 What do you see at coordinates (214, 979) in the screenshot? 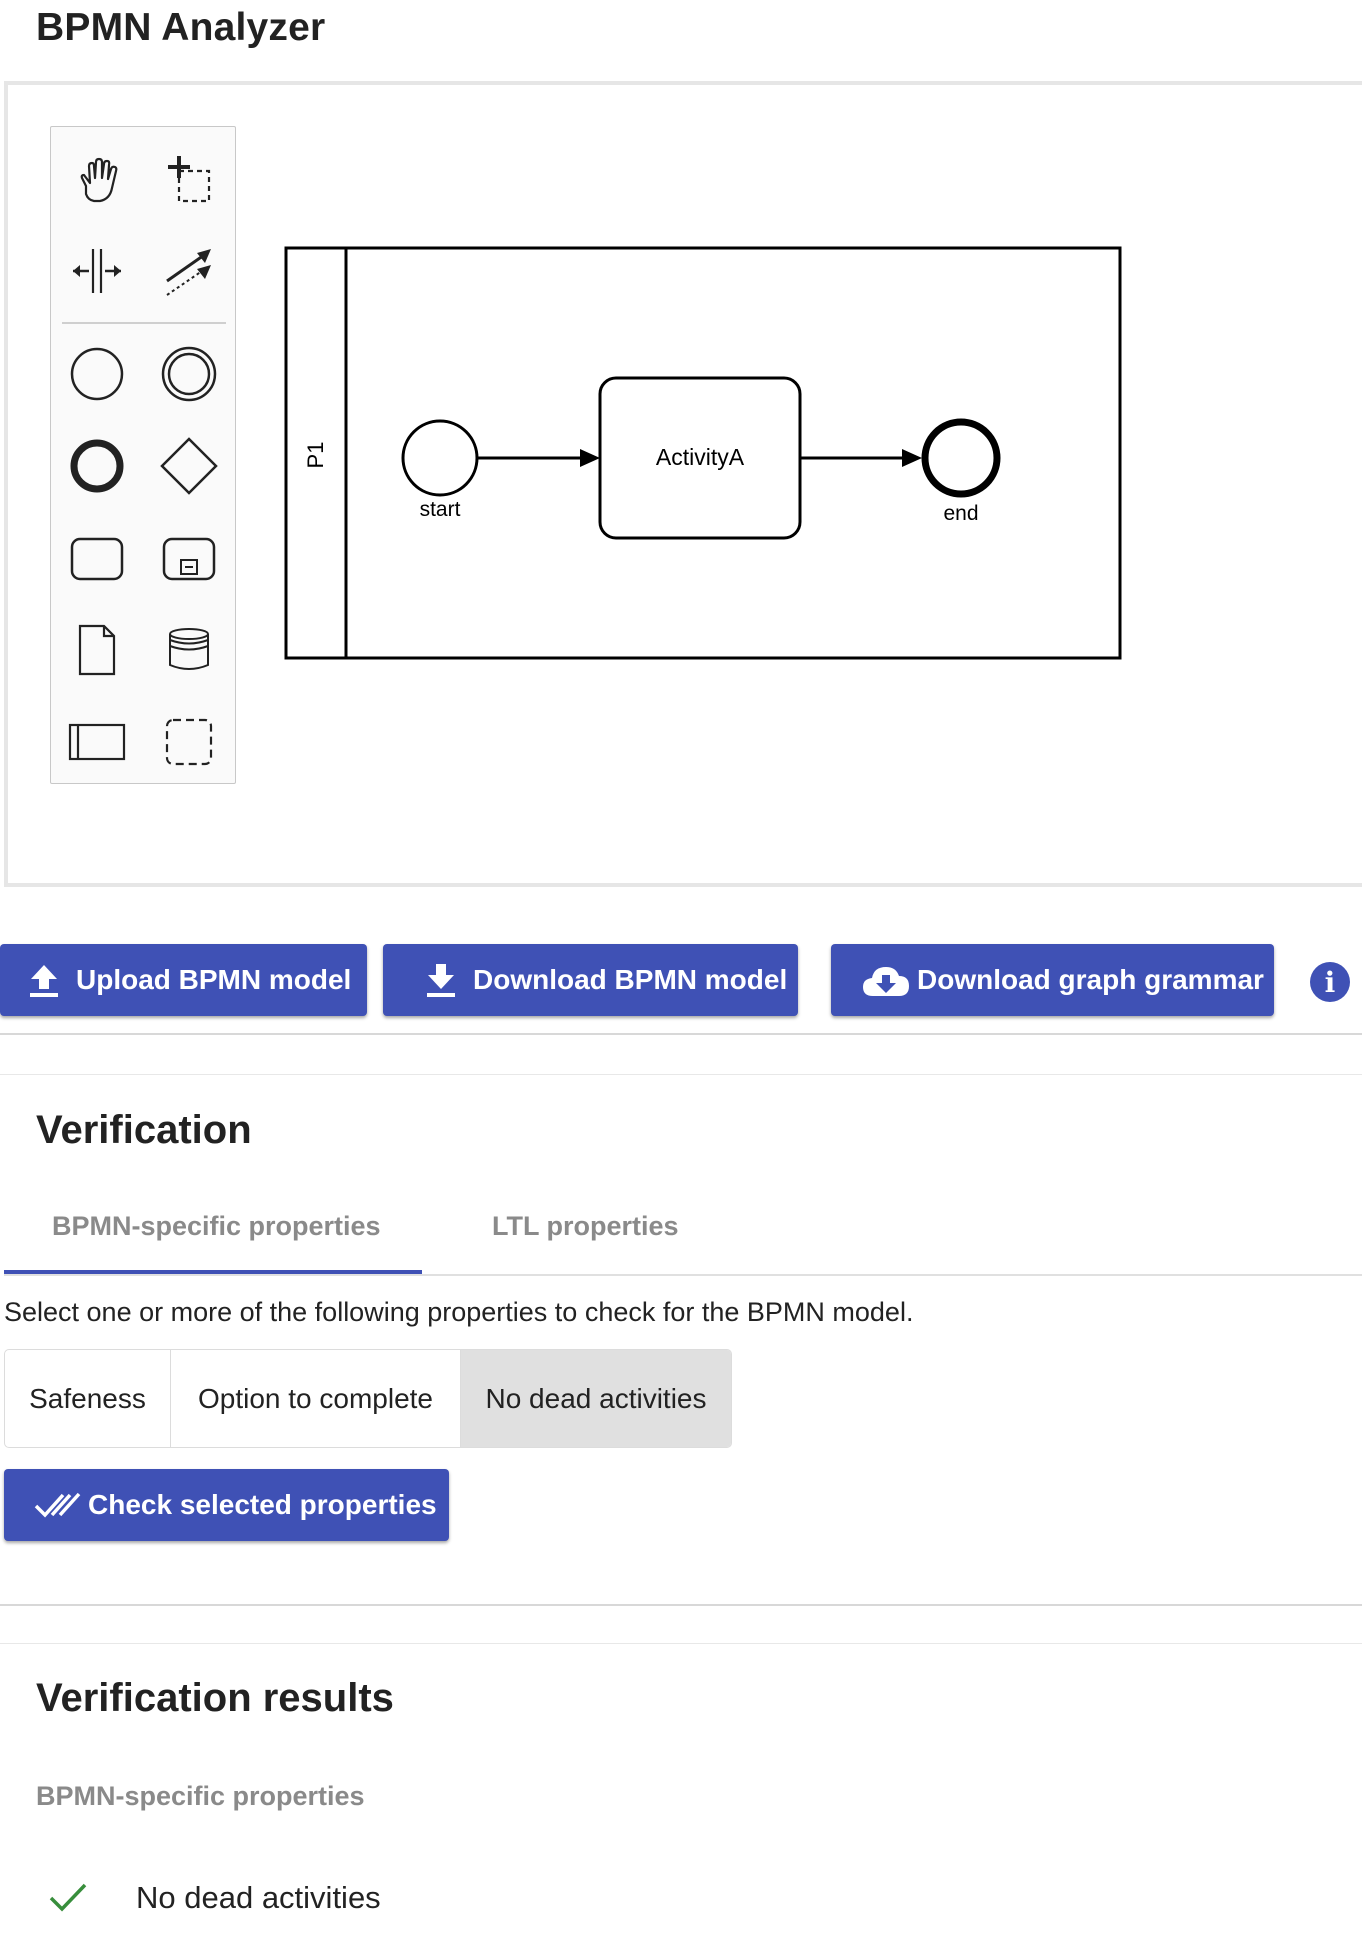
I see `upload-label: Upload BPMN model` at bounding box center [214, 979].